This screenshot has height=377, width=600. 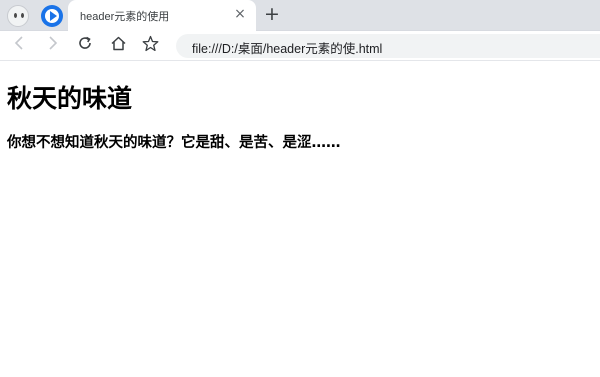 I want to click on tab-active: header元素的使用 ×, so click(x=162, y=15).